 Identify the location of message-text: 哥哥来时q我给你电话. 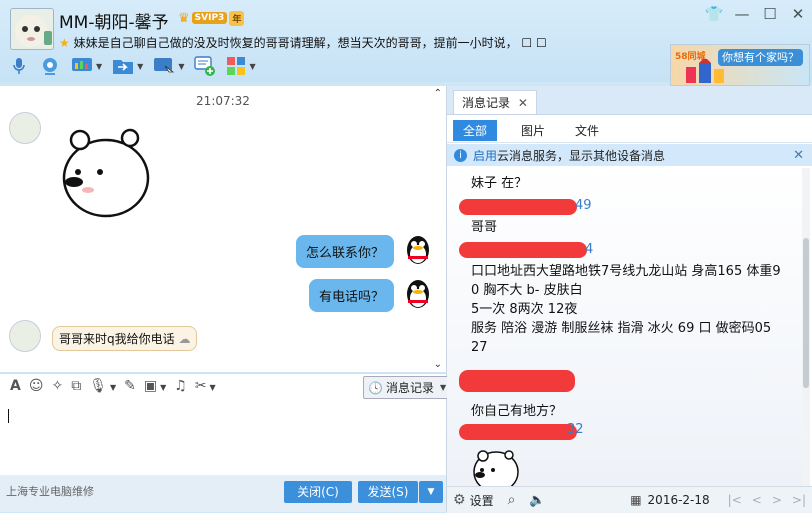
(117, 339).